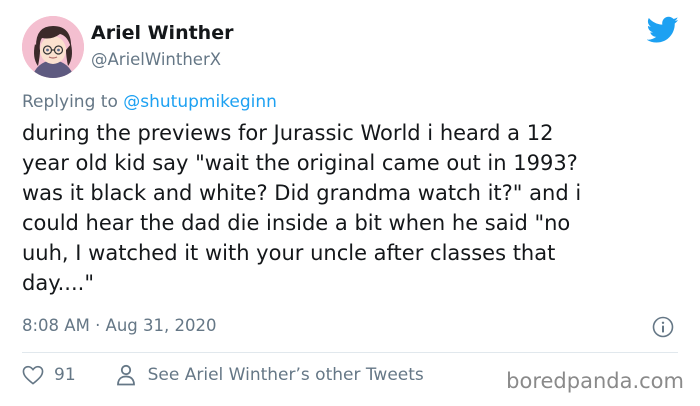  I want to click on avatar-illustration, so click(53, 47).